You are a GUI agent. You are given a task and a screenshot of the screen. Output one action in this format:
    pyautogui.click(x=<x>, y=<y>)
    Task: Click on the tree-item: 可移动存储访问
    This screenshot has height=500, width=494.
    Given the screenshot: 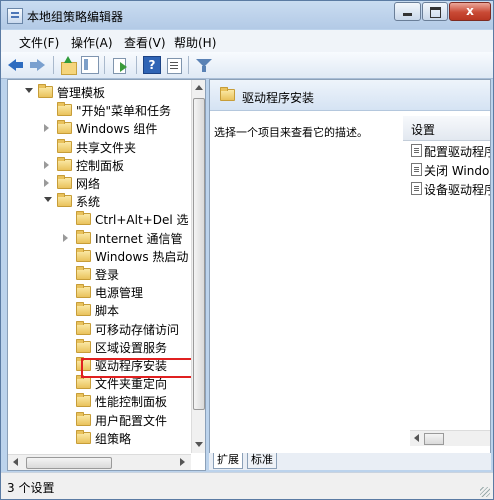 What is the action you would take?
    pyautogui.click(x=103, y=329)
    